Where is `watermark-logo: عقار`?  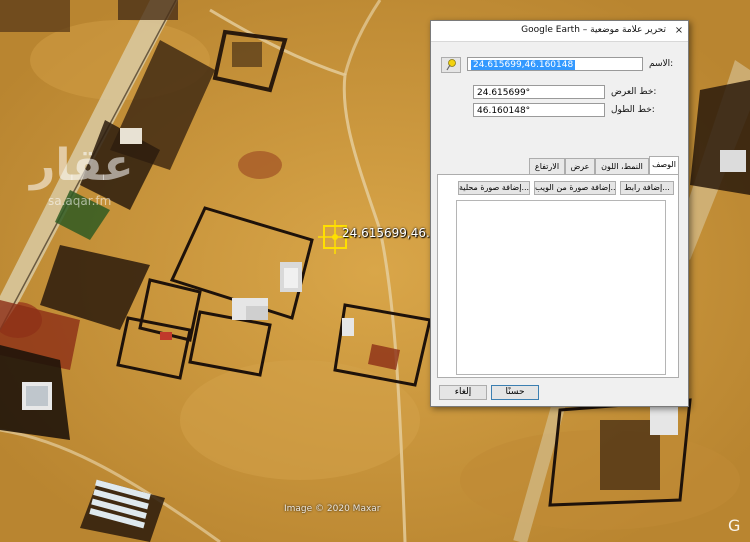
watermark-logo: عقار is located at coordinates (82, 165).